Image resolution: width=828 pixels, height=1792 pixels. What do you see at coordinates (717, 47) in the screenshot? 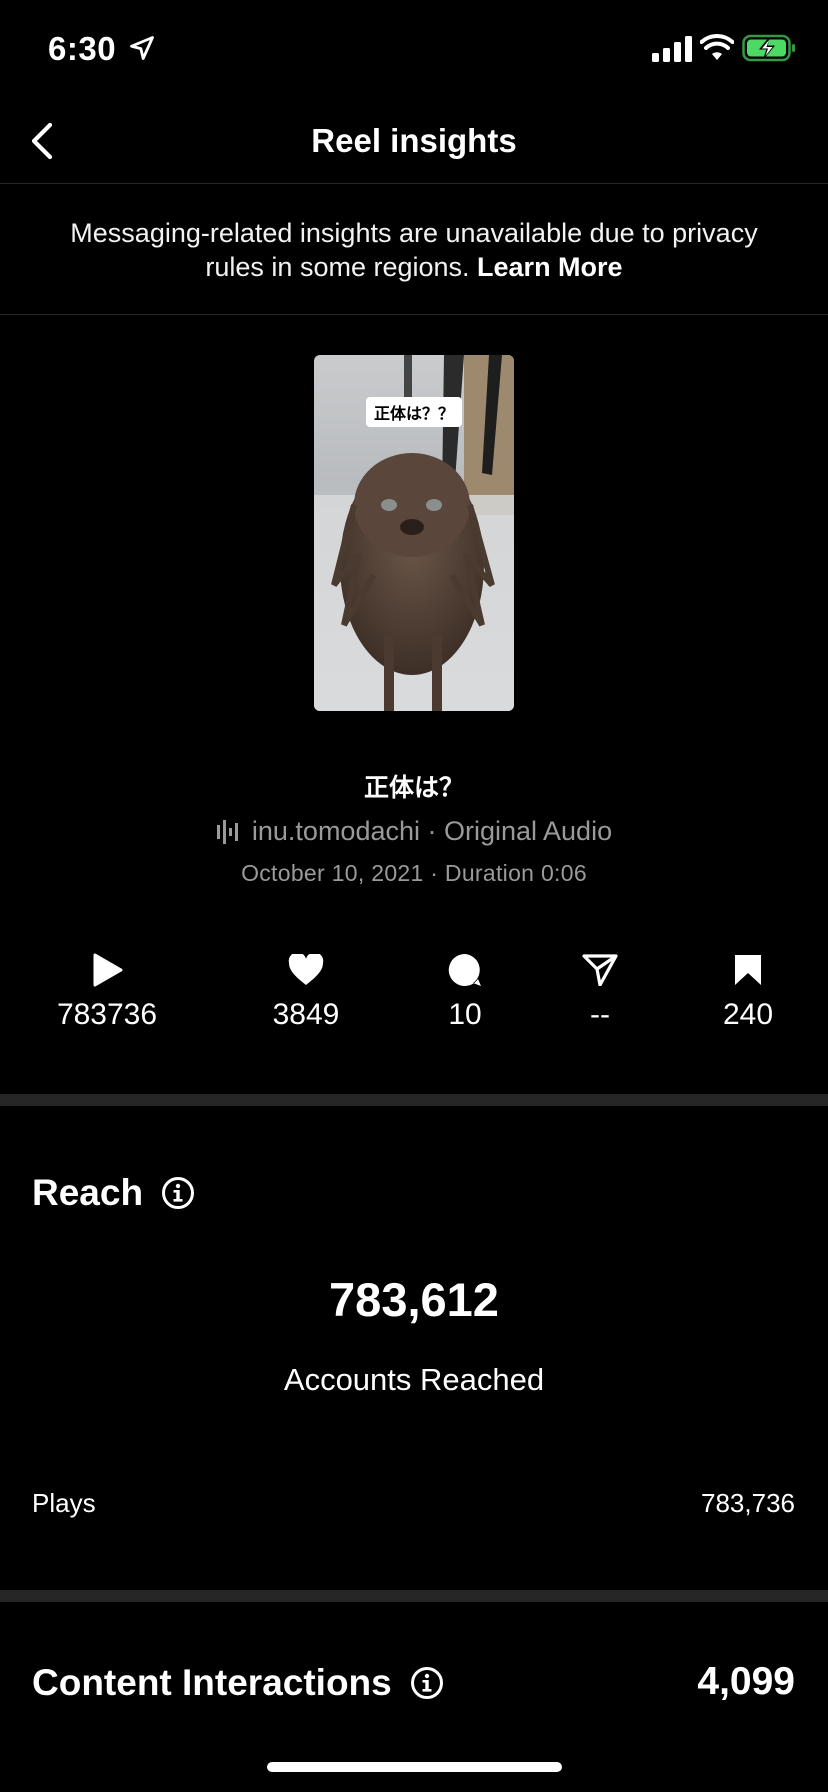
I see `wifi-icon` at bounding box center [717, 47].